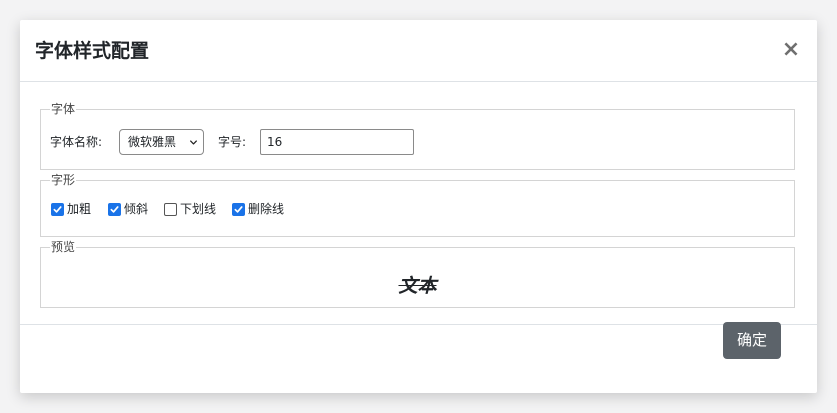 The image size is (837, 413). I want to click on close-button: ×, so click(791, 50).